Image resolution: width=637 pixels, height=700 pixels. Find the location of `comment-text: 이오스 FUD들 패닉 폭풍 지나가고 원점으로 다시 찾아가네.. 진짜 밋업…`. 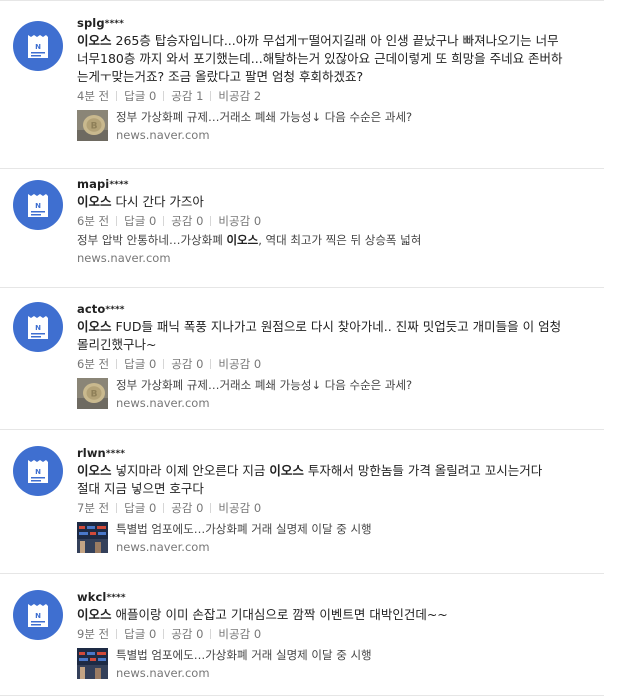

comment-text: 이오스 FUD들 패닉 폭풍 지나가고 원점으로 다시 찾아가네.. 진짜 밋업… is located at coordinates (340, 336).